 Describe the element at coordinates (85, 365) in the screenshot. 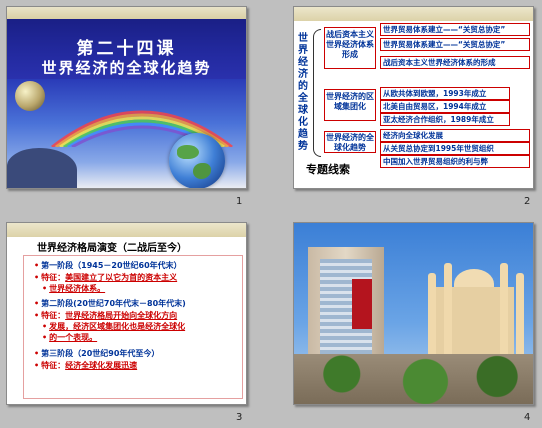

I see `stage-3-feature: 特征：经济全球化发展迅速` at that location.